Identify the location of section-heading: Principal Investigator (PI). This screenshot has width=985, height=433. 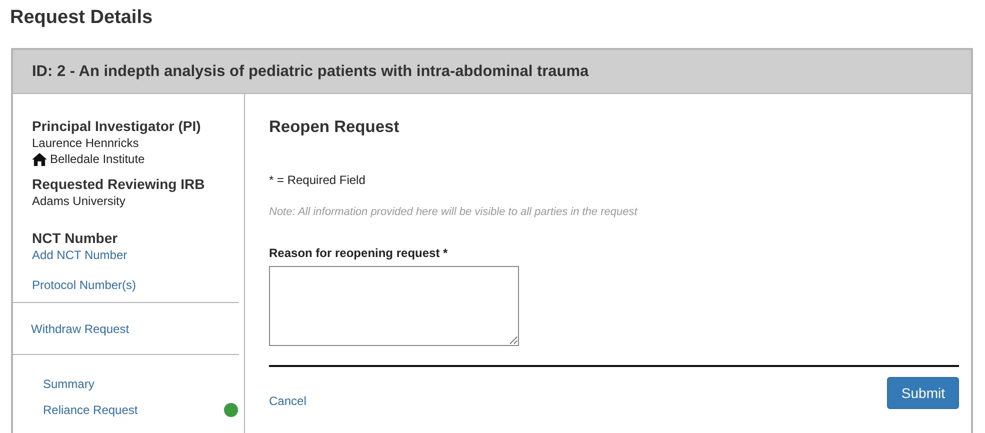
(116, 126).